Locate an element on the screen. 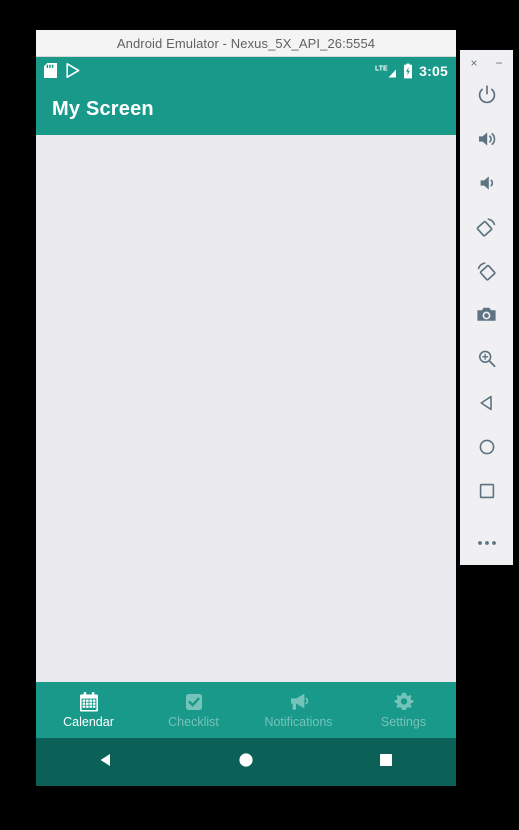 The height and width of the screenshot is (830, 519). camera-icon is located at coordinates (486, 317).